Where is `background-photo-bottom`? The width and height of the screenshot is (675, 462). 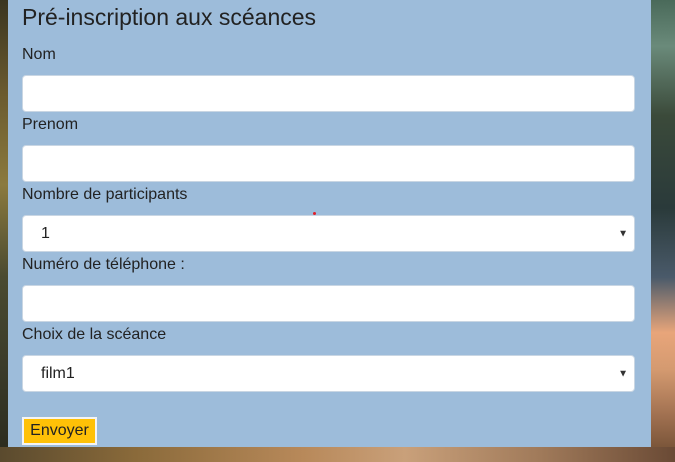
background-photo-bottom is located at coordinates (337, 454).